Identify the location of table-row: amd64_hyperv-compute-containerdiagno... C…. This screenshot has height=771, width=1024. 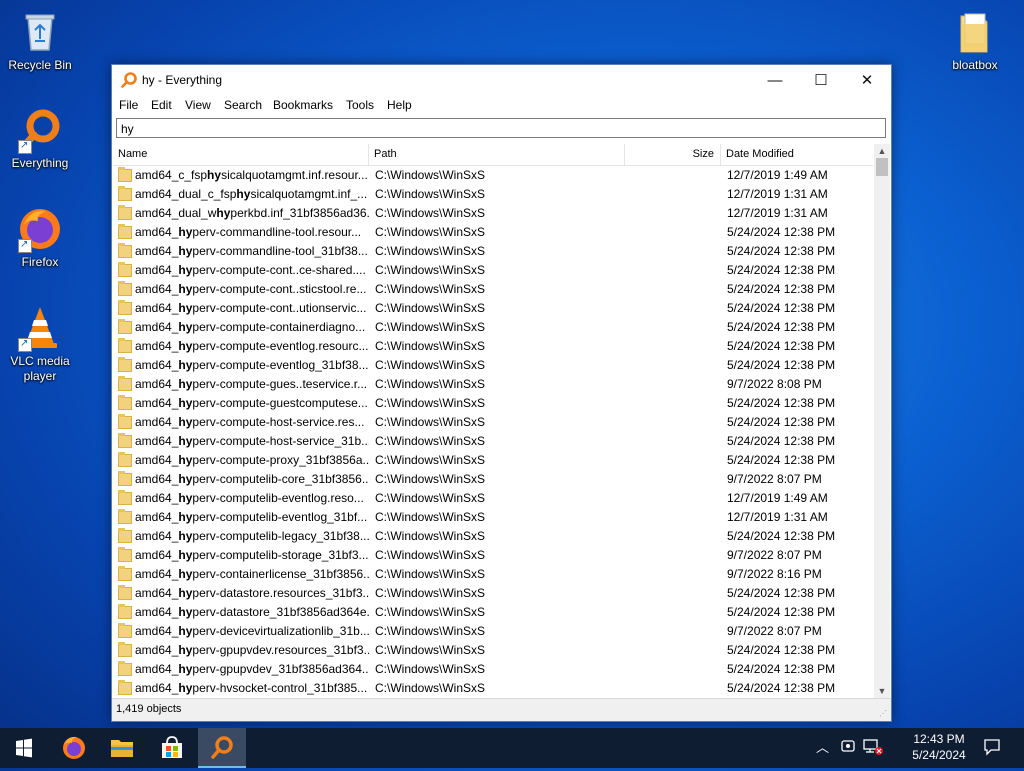
(493, 327).